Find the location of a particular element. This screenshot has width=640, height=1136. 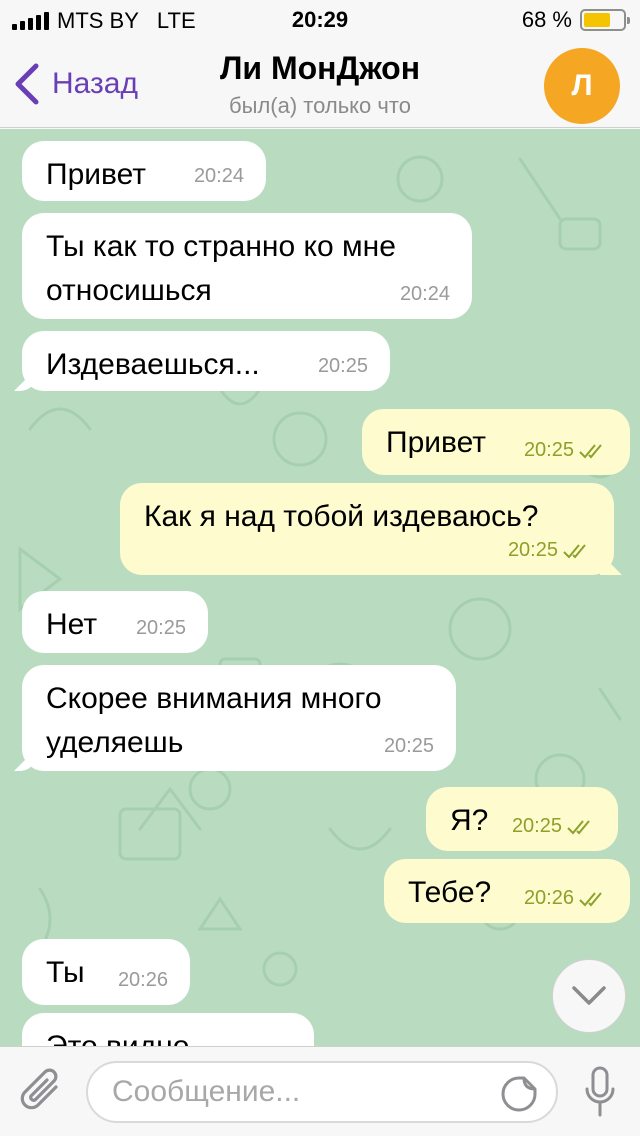

message-text: Я? is located at coordinates (469, 820).